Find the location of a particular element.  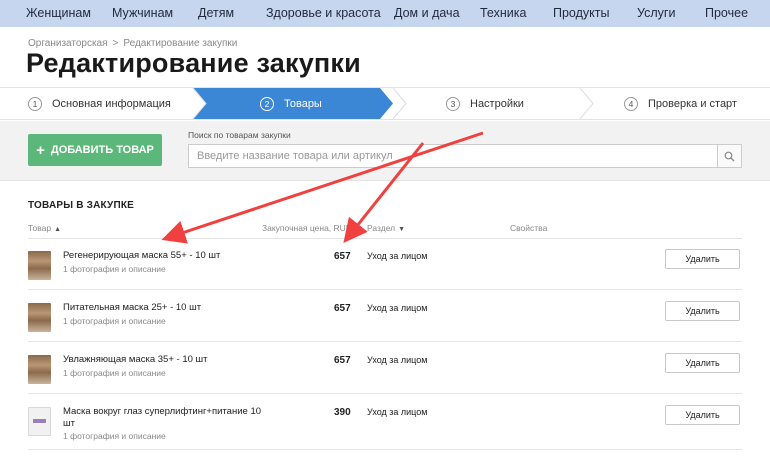

column-price-label: Закупочная цена, RUB is located at coordinates (307, 228).